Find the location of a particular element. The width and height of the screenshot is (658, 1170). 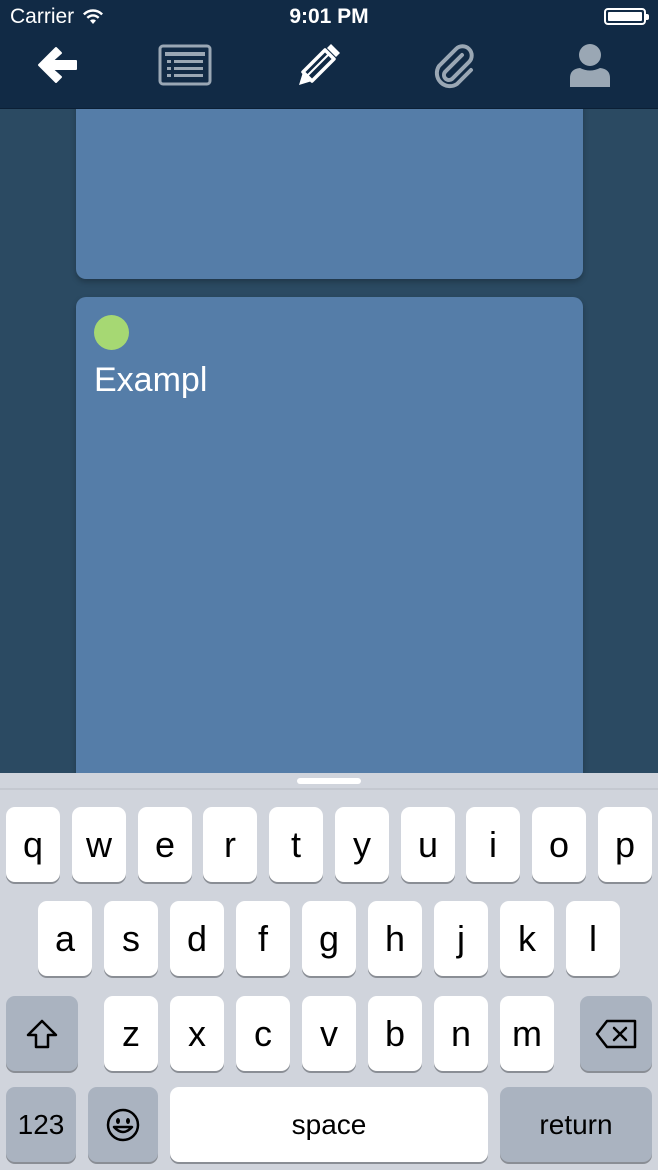

status-dot is located at coordinates (111, 332).